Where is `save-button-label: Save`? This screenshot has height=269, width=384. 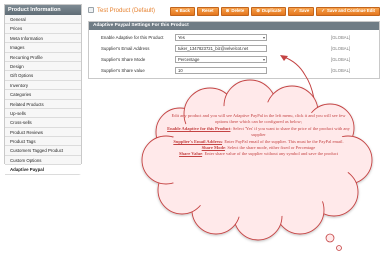
save-button-label: Save is located at coordinates (304, 10).